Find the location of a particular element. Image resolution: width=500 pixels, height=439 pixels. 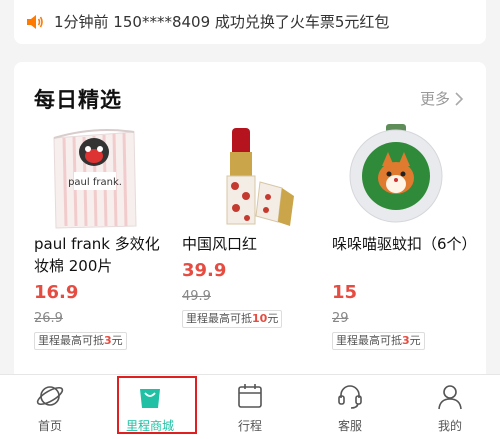

tab-itinerary: 行程 is located at coordinates (250, 407).